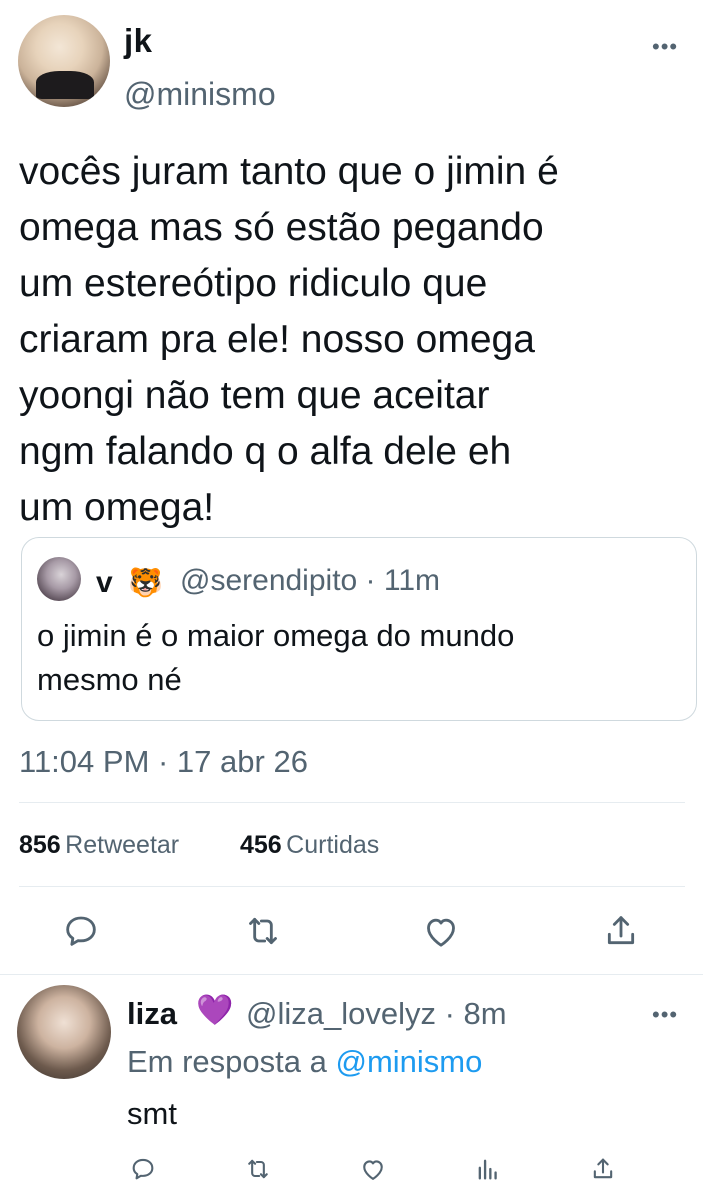  I want to click on reply-more-options-icon: •••, so click(665, 1015).